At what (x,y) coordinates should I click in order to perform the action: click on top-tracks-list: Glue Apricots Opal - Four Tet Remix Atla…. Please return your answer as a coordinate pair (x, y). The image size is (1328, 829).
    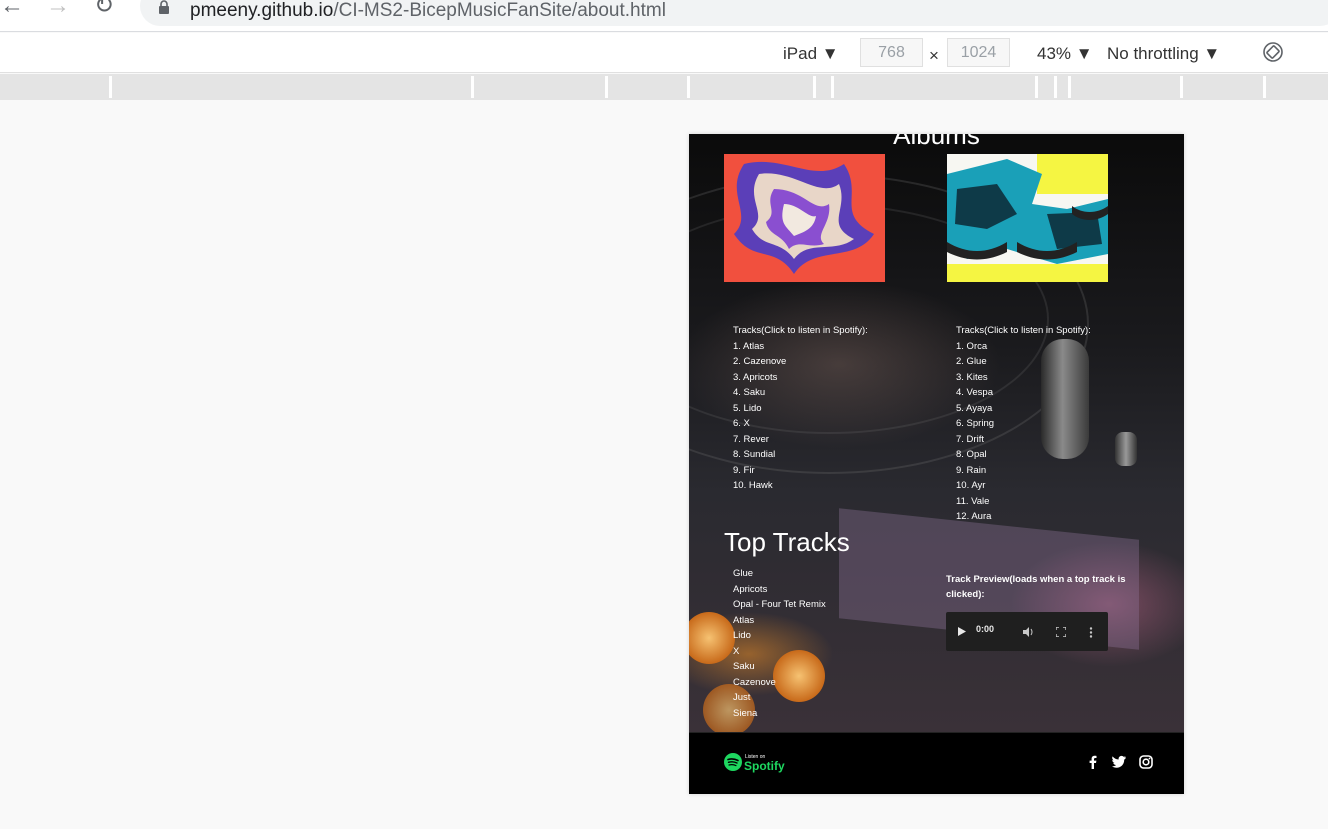
    Looking at the image, I should click on (779, 643).